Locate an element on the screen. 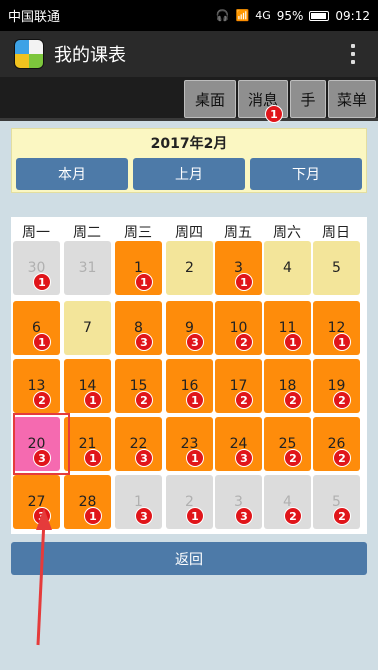  status-icons: 🎧 📶 4G 95% 09:12 is located at coordinates (293, 16).